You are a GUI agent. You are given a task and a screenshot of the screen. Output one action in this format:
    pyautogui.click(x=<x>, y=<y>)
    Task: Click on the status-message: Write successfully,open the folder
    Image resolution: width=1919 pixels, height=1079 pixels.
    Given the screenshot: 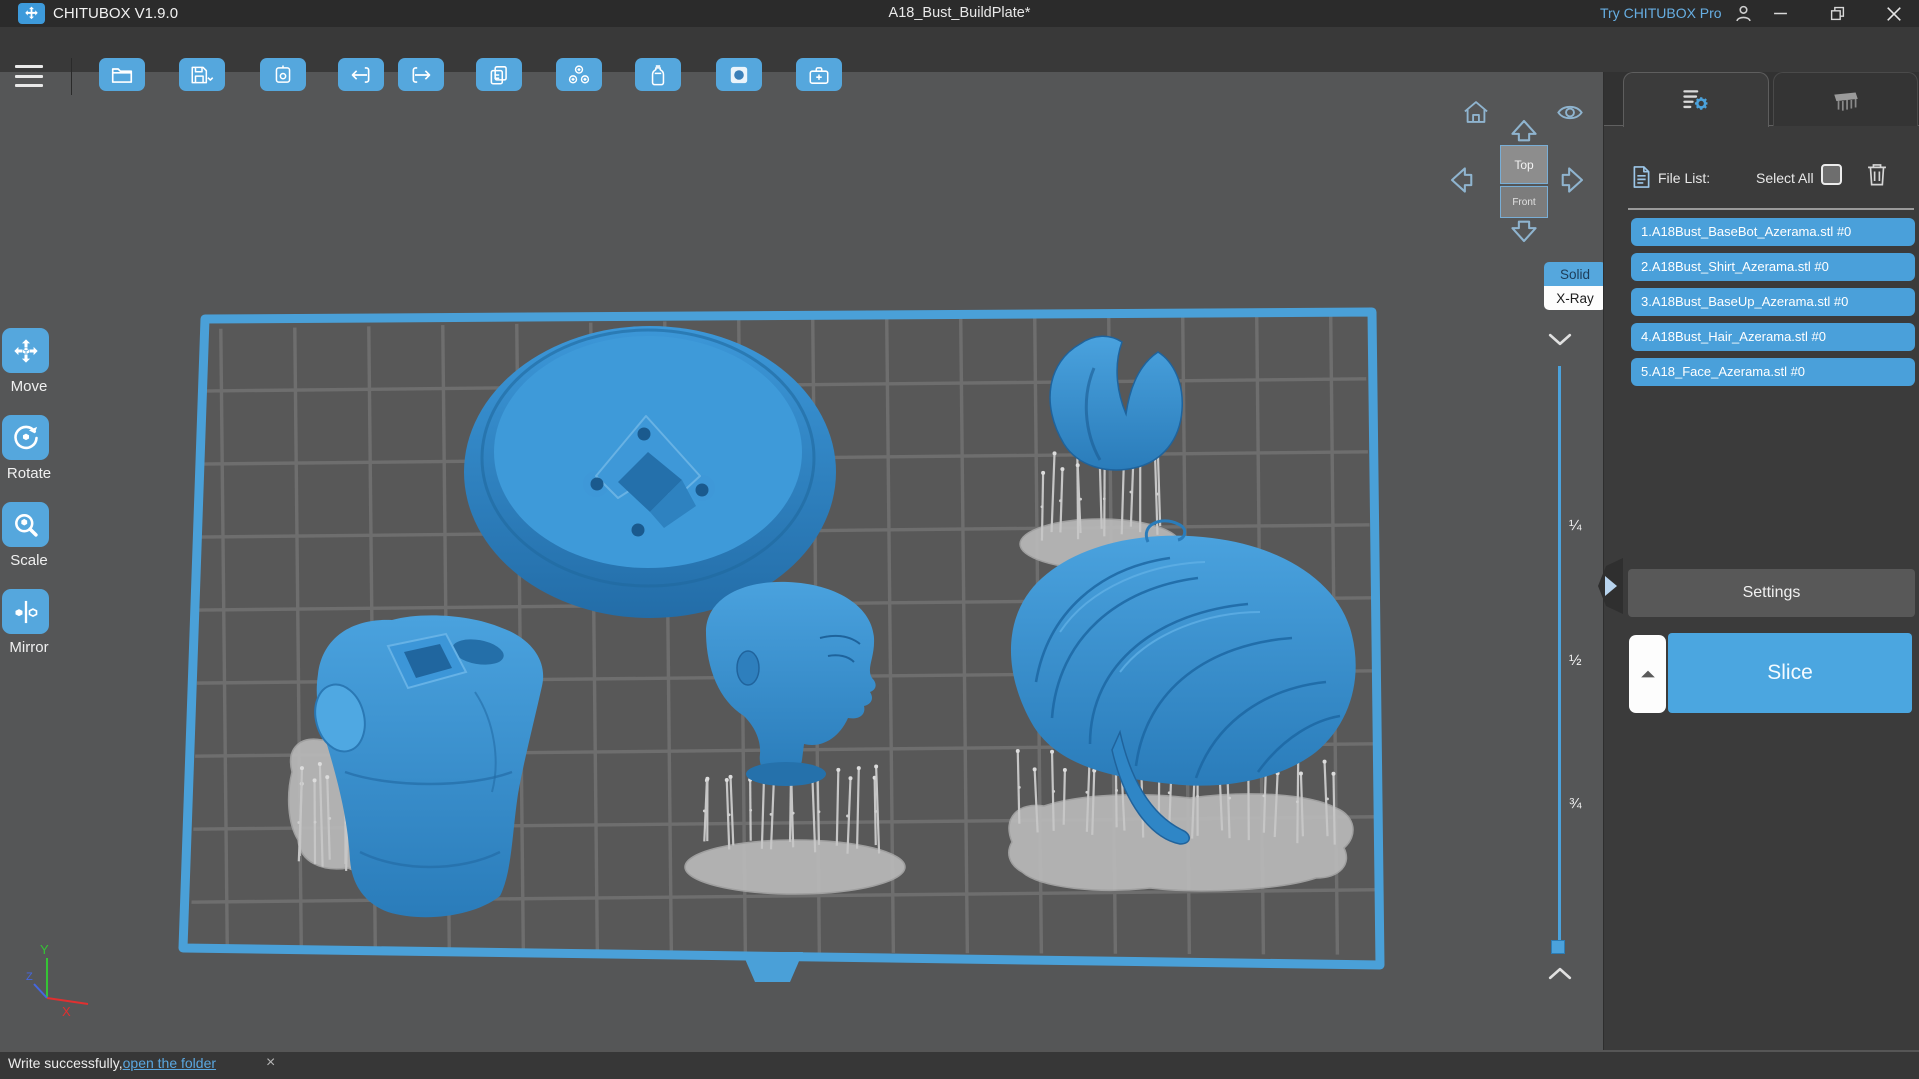 What is the action you would take?
    pyautogui.click(x=112, y=1063)
    